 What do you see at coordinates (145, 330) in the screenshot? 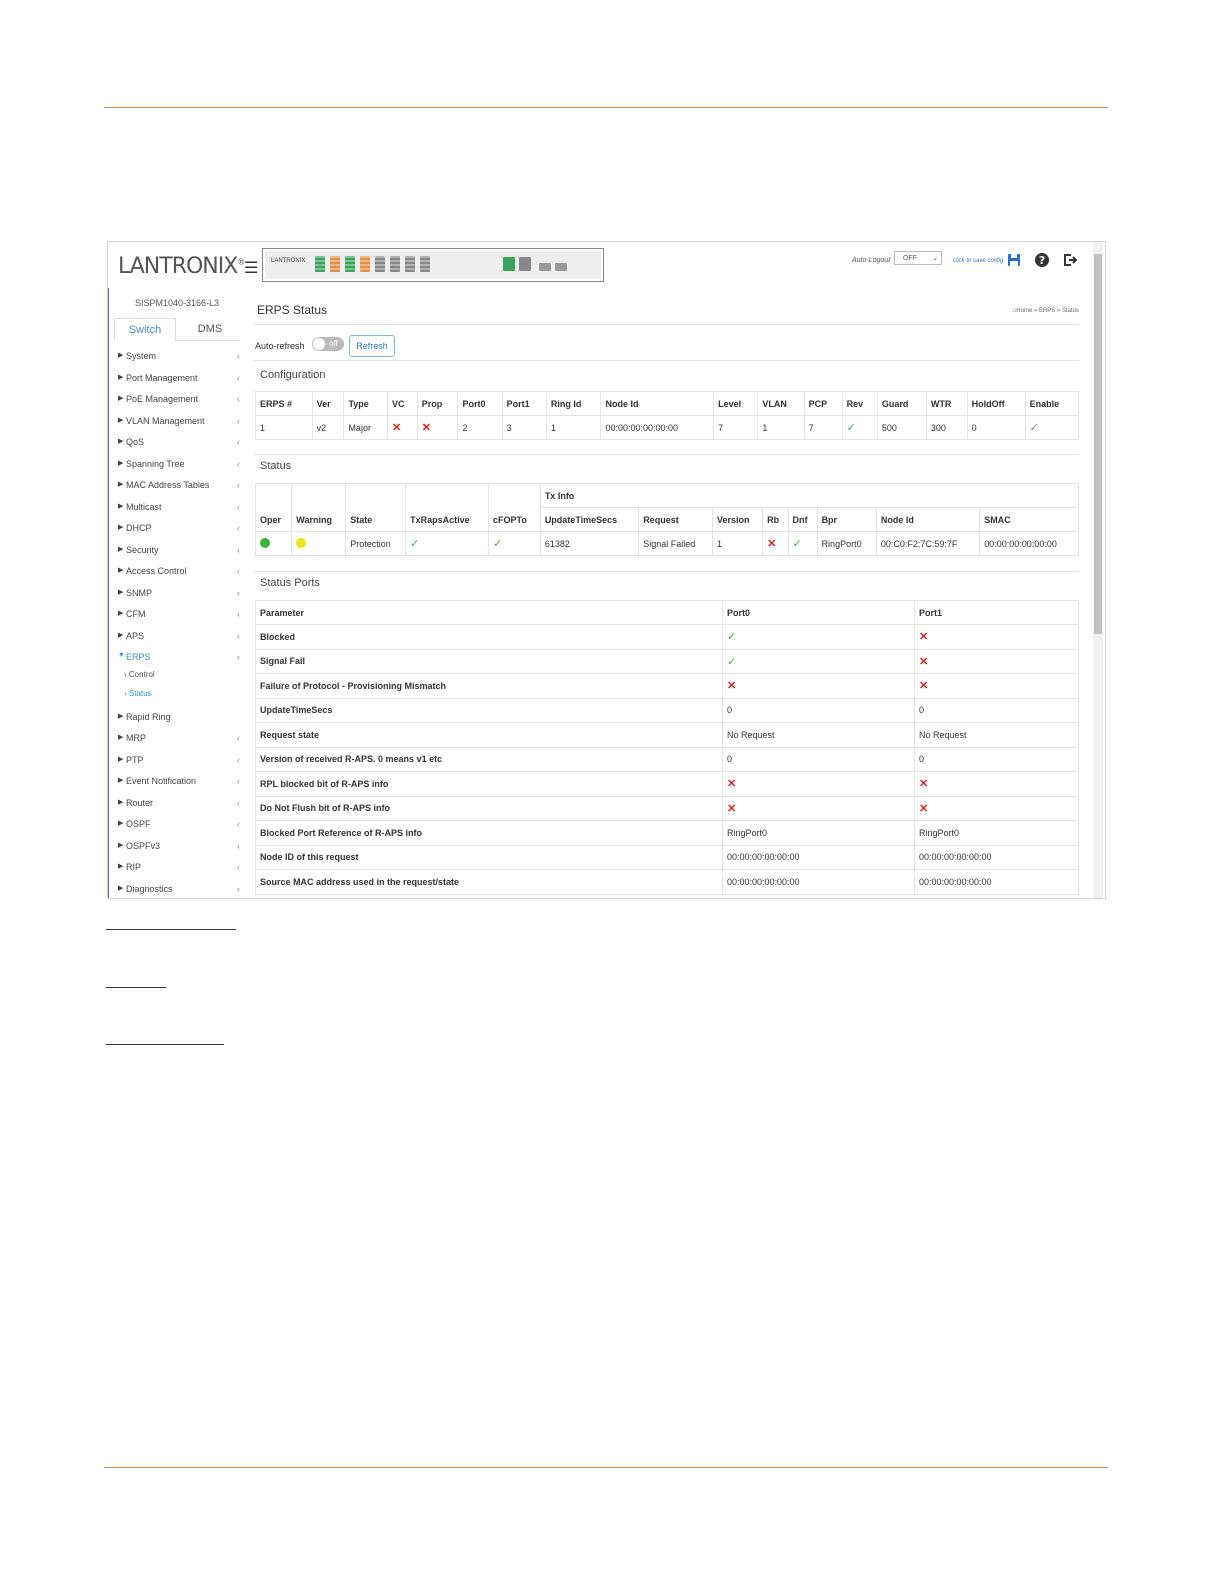
I see `tab-switch: Switch` at bounding box center [145, 330].